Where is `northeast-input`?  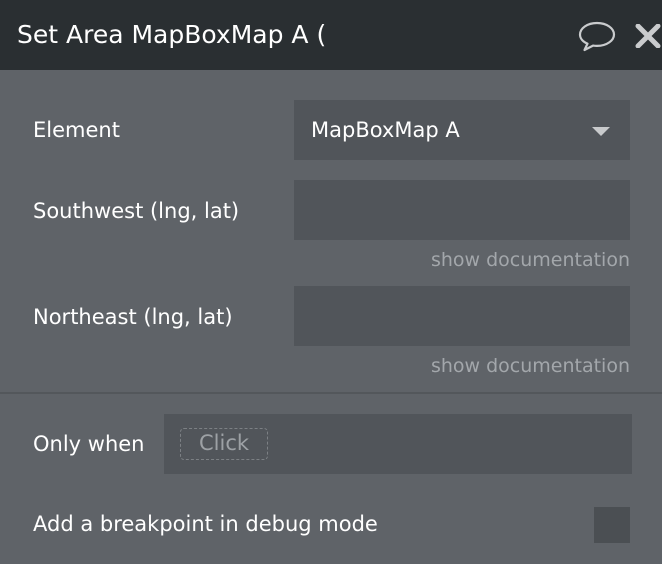 northeast-input is located at coordinates (462, 316).